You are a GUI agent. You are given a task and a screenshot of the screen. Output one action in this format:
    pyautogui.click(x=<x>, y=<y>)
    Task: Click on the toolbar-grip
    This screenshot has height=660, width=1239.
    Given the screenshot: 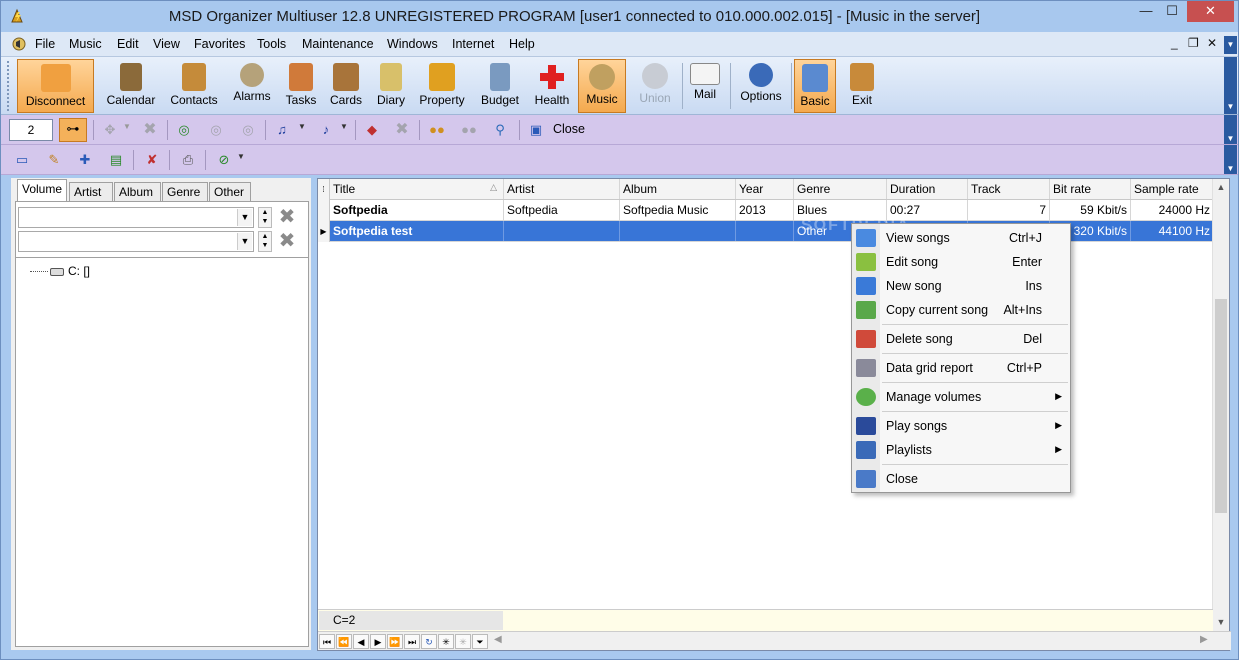 What is the action you would take?
    pyautogui.click(x=9, y=86)
    